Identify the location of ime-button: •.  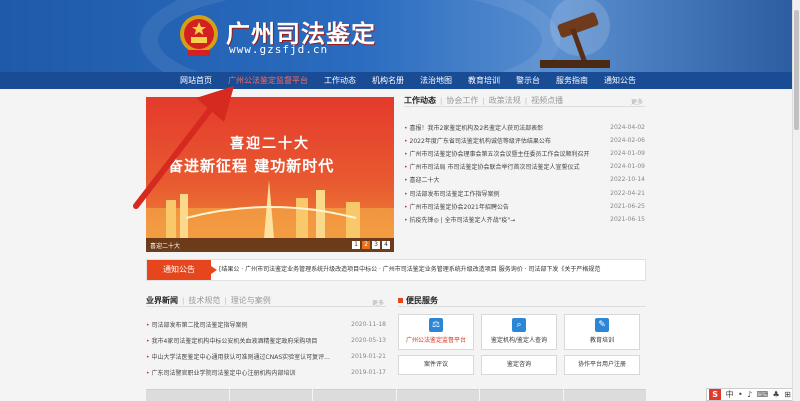
(740, 394).